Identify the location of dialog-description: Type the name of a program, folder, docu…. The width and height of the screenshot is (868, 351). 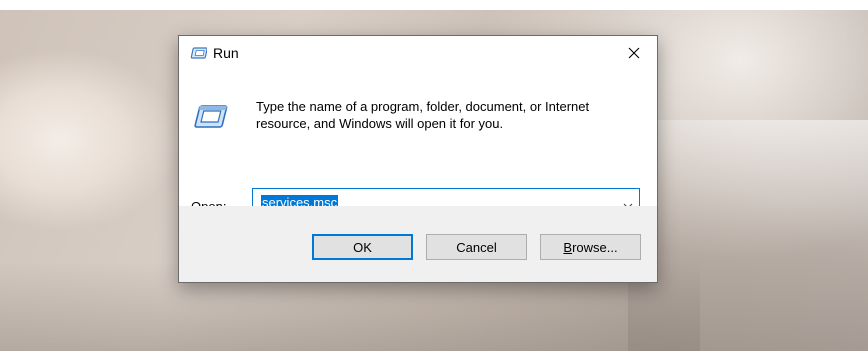
(423, 115).